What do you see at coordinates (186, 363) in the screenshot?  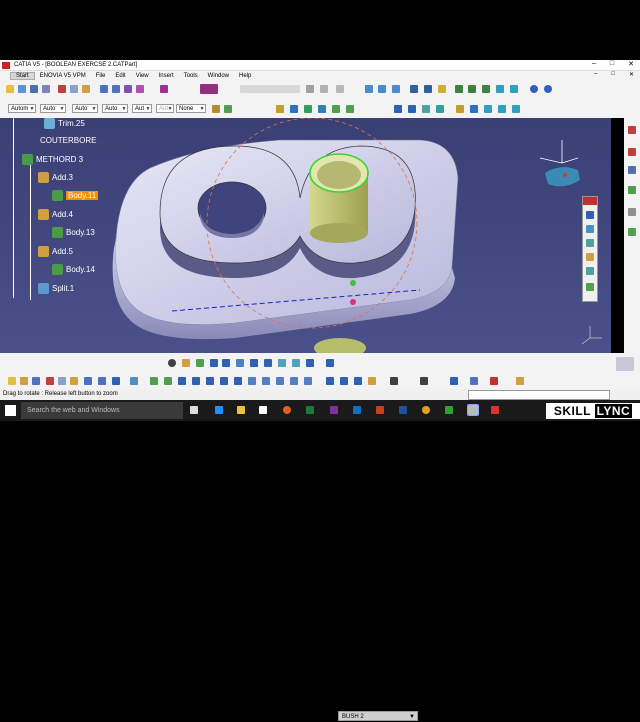 I see `pan-icon` at bounding box center [186, 363].